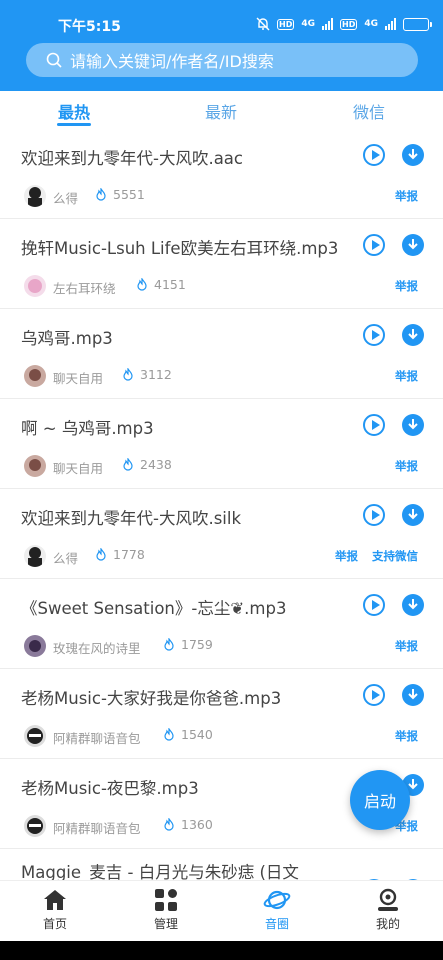  I want to click on hd-icon: HD, so click(286, 24).